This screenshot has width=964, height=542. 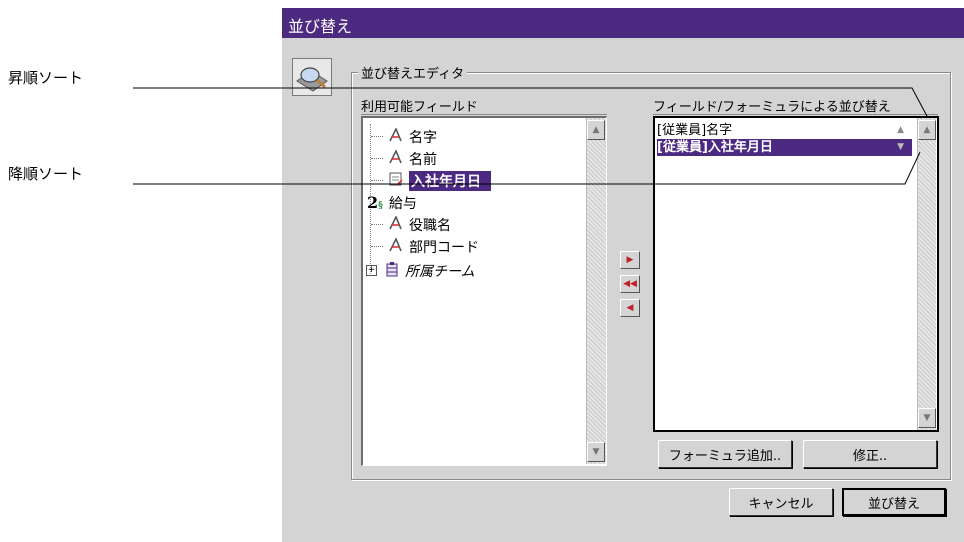 I want to click on callout-ascending-label: 昇順ソート, so click(x=46, y=78).